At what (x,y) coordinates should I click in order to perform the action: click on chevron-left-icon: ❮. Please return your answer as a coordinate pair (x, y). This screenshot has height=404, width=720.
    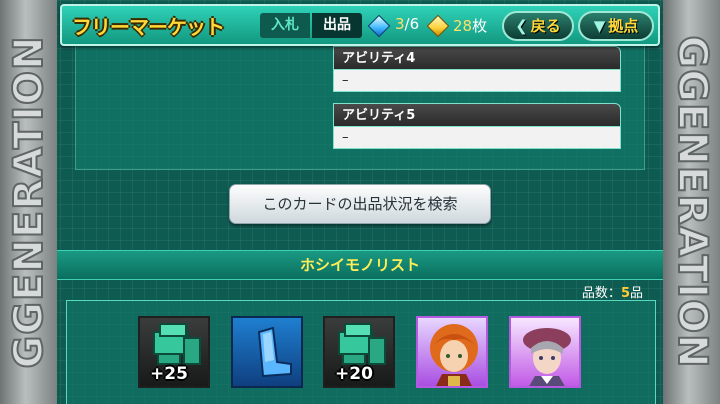
    Looking at the image, I should click on (521, 26).